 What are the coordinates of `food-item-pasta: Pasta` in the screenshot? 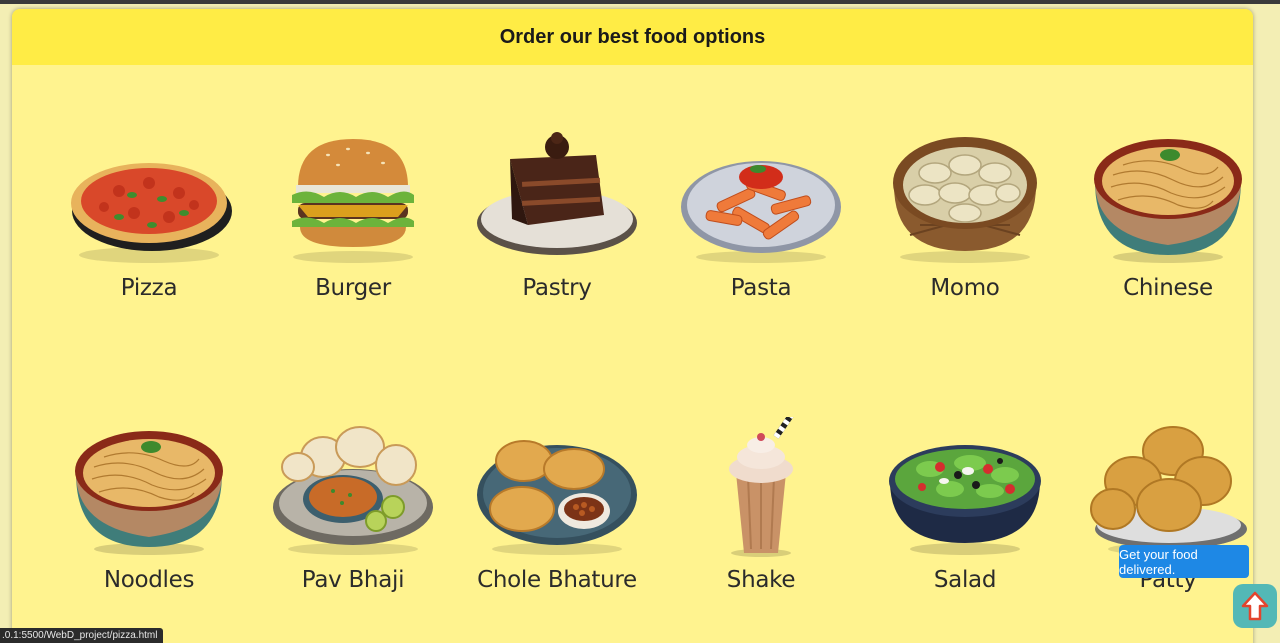 It's located at (761, 245).